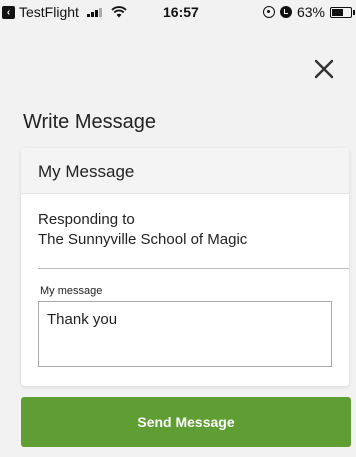  I want to click on battery-level, so click(338, 12).